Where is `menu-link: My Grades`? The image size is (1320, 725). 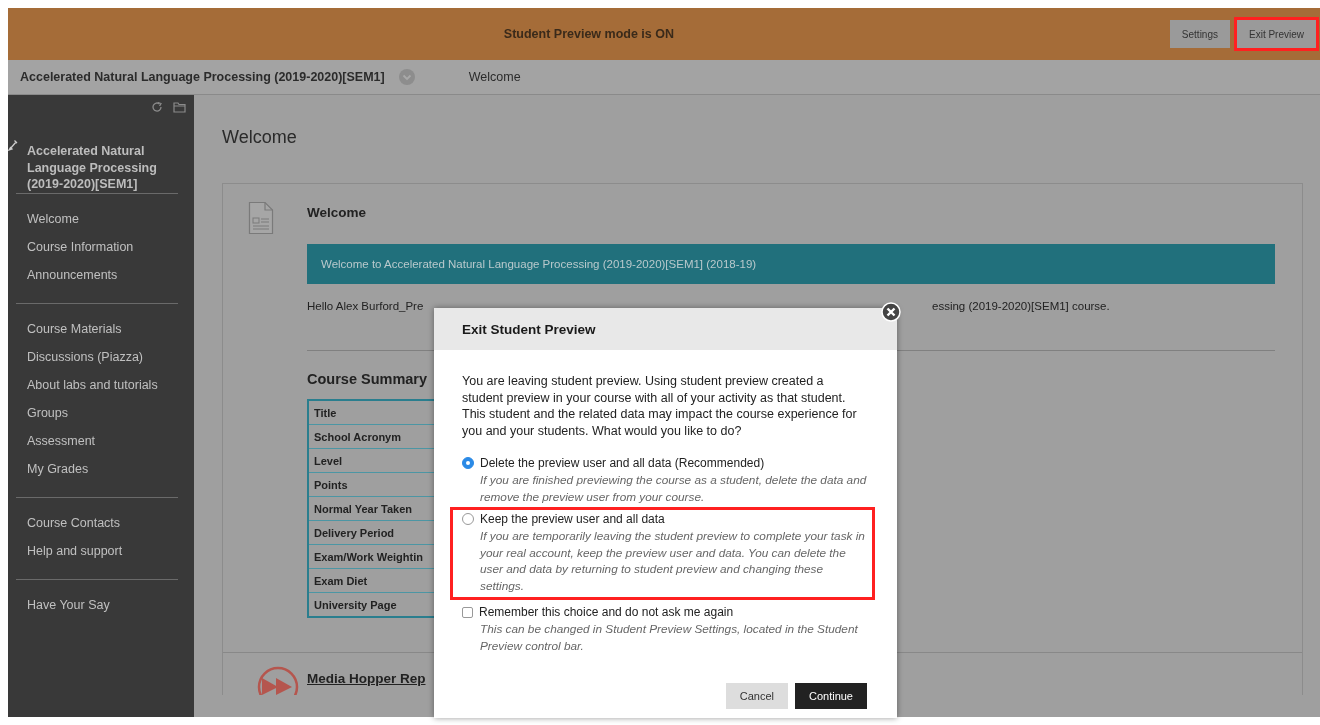
menu-link: My Grades is located at coordinates (97, 470).